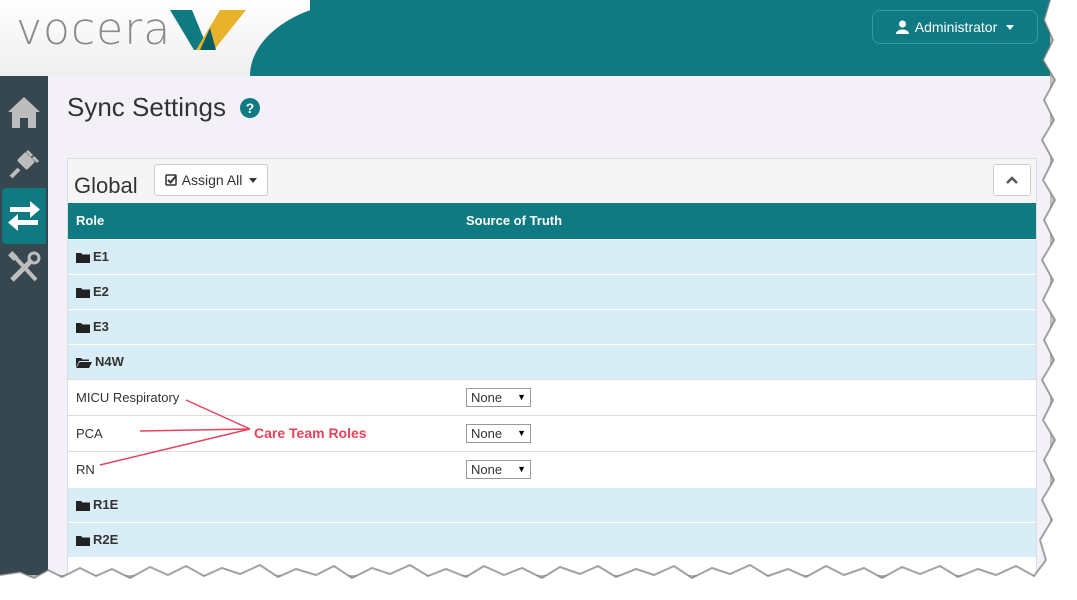 This screenshot has width=1077, height=600. What do you see at coordinates (170, 180) in the screenshot?
I see `check-square-icon` at bounding box center [170, 180].